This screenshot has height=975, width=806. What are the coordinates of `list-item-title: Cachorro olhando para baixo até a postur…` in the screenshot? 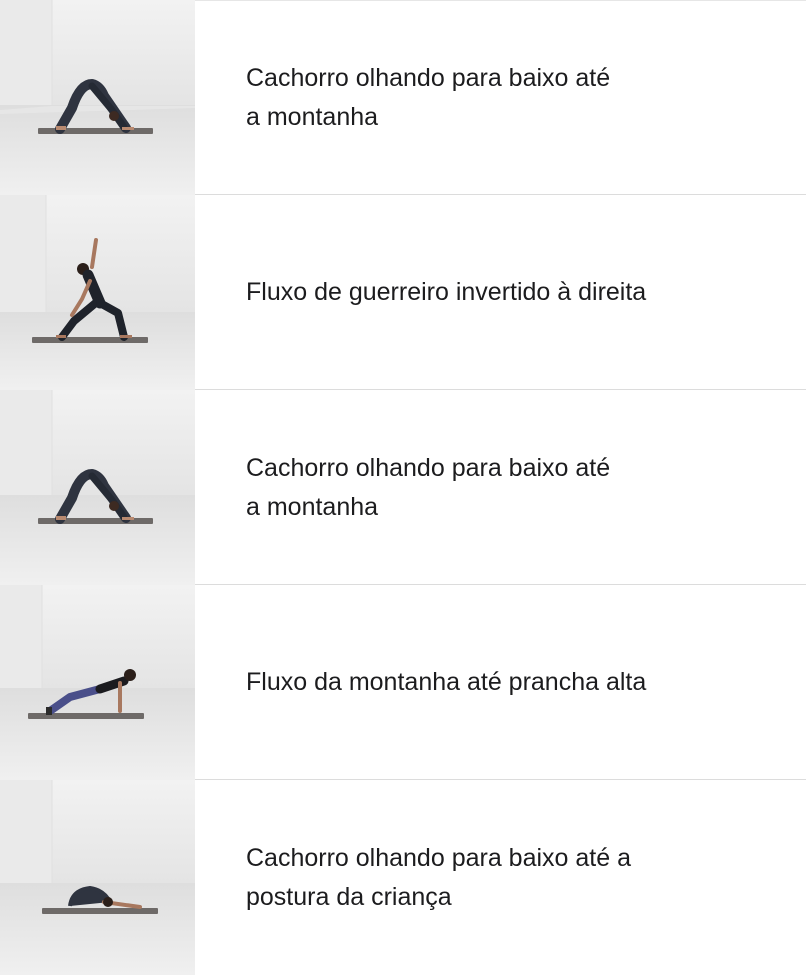 It's located at (438, 877).